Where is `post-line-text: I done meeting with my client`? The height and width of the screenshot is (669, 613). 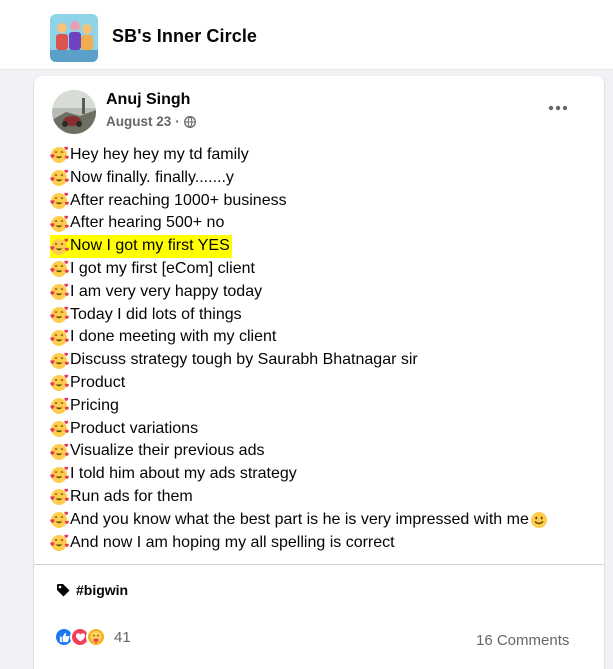
post-line-text: I done meeting with my client is located at coordinates (173, 337).